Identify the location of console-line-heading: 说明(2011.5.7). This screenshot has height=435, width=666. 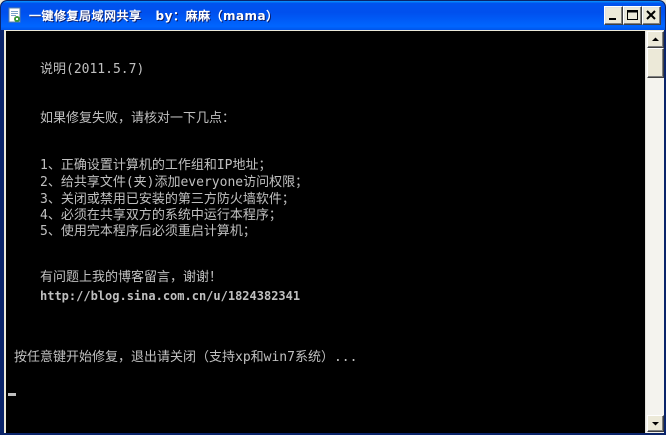
(92, 69).